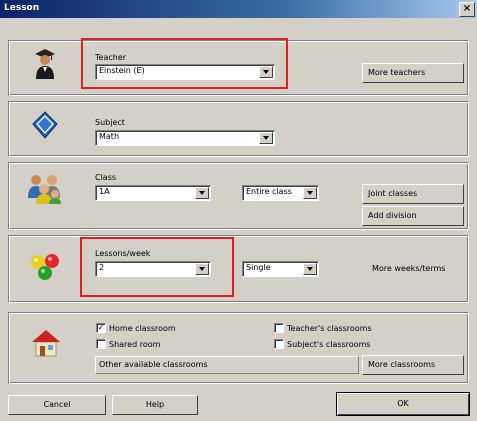  What do you see at coordinates (413, 194) in the screenshot?
I see `joint-classes-button: Joint classes` at bounding box center [413, 194].